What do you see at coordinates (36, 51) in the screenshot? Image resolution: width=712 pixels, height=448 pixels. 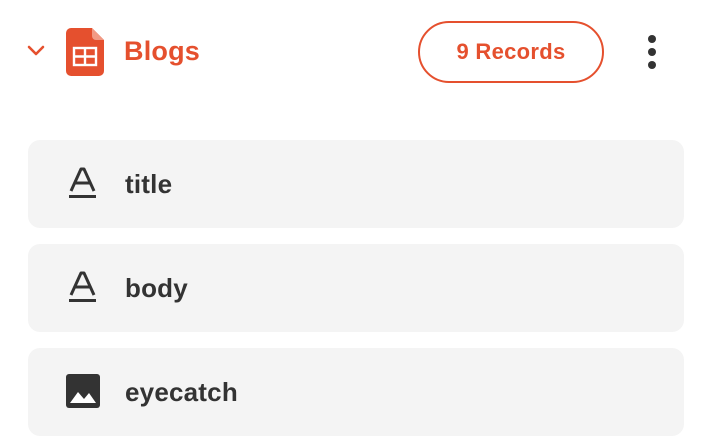 I see `chevron-down-icon` at bounding box center [36, 51].